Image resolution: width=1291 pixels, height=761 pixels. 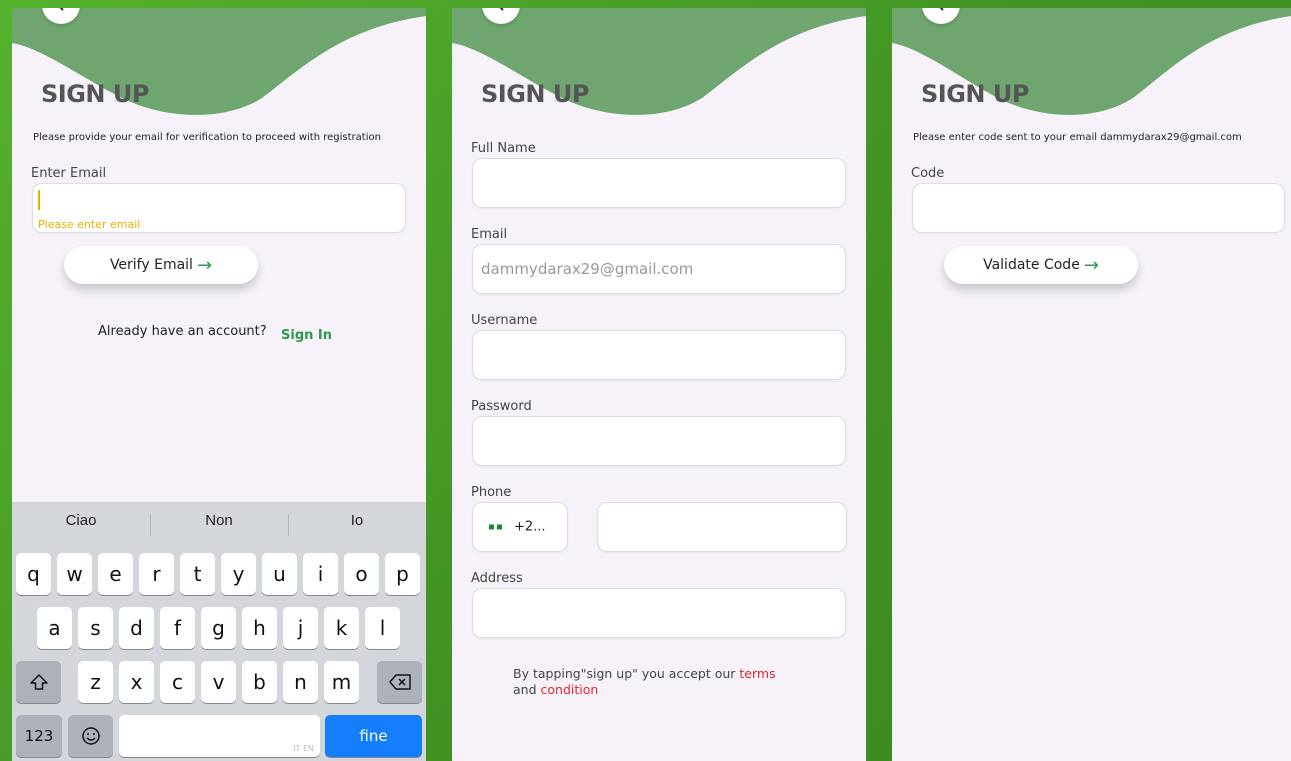 I want to click on username-field, so click(x=659, y=355).